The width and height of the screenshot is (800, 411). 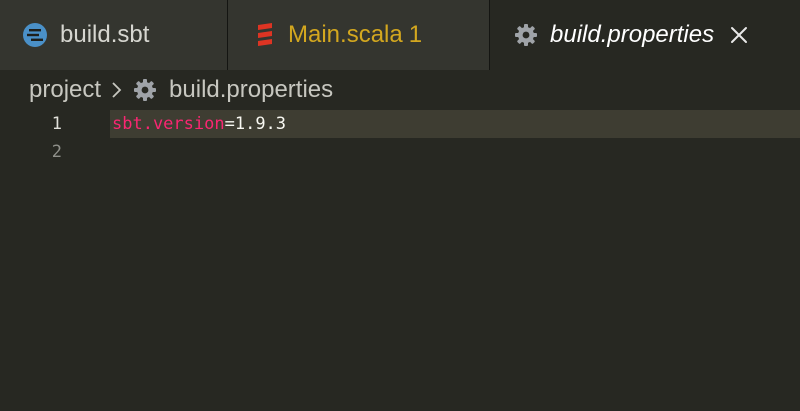 I want to click on tab-label: build.properties, so click(x=632, y=34).